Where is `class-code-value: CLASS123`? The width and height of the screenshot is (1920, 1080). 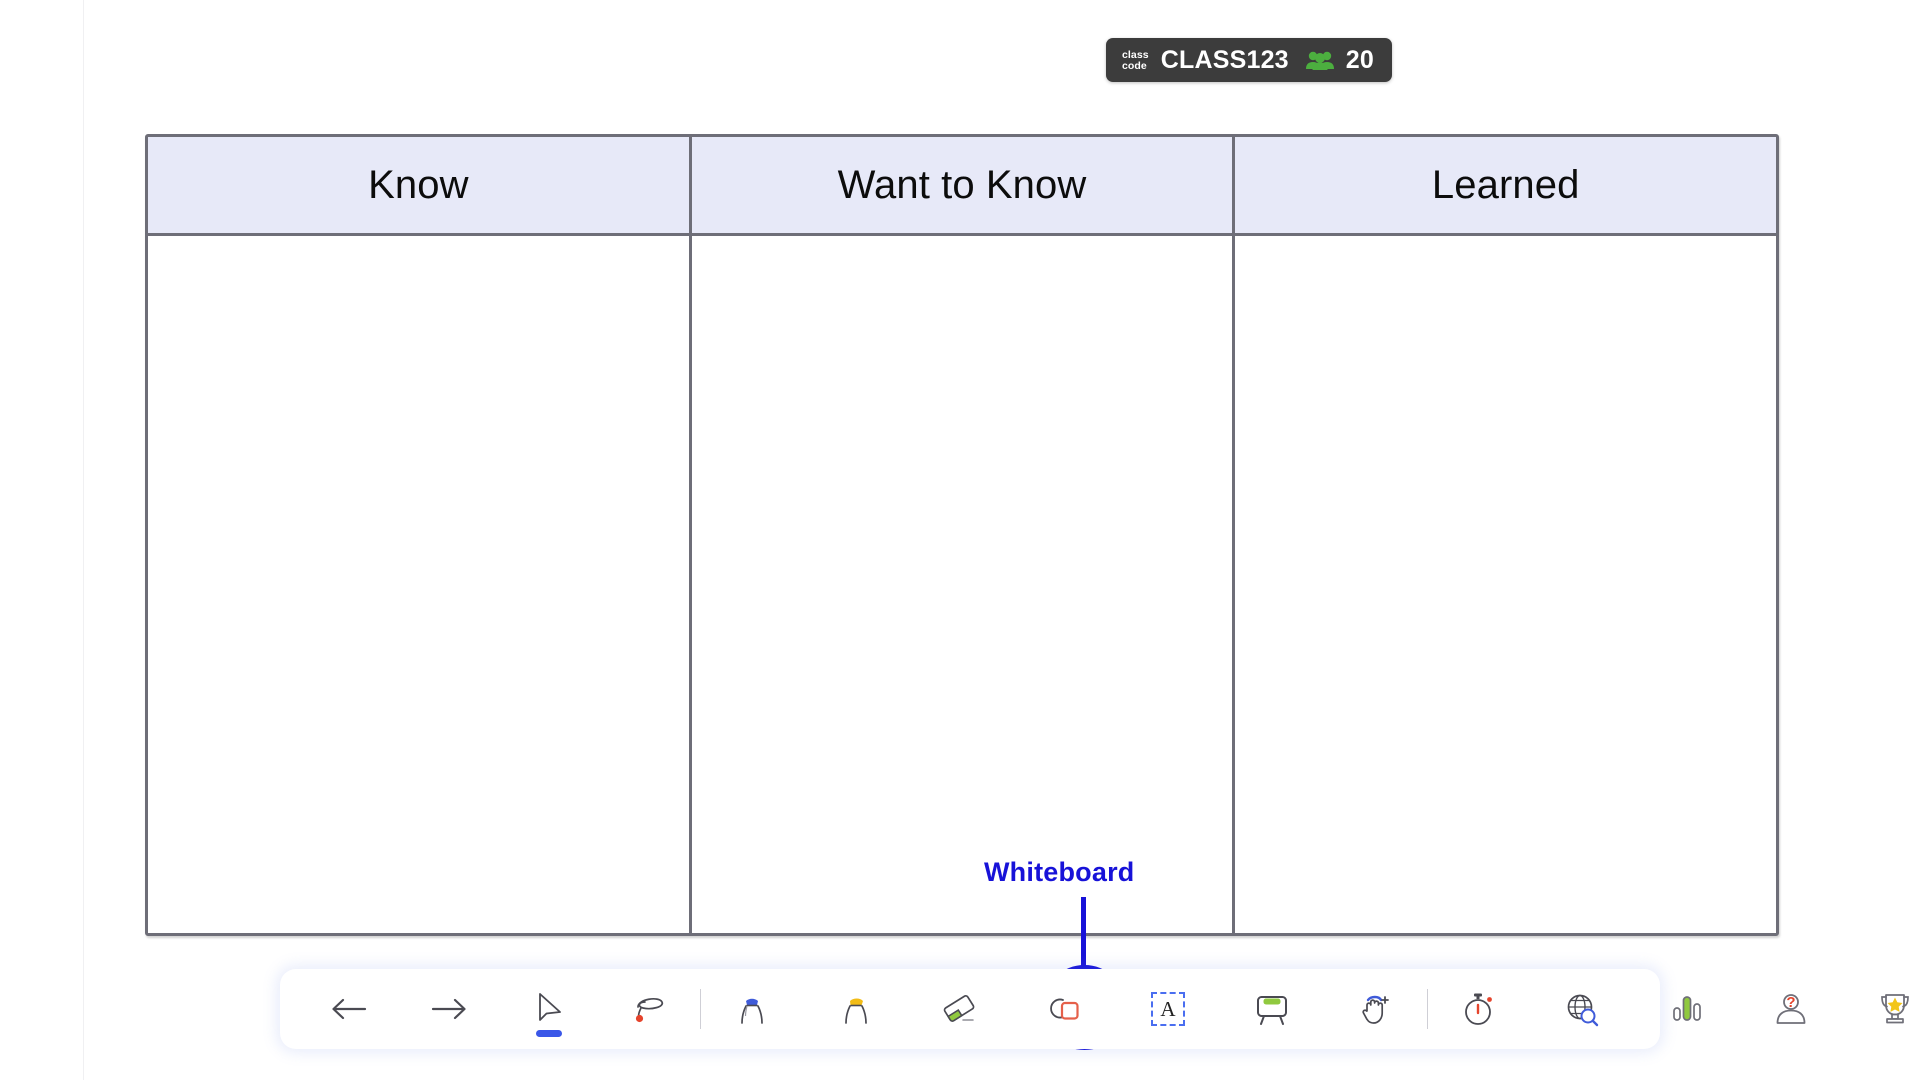 class-code-value: CLASS123 is located at coordinates (1224, 59).